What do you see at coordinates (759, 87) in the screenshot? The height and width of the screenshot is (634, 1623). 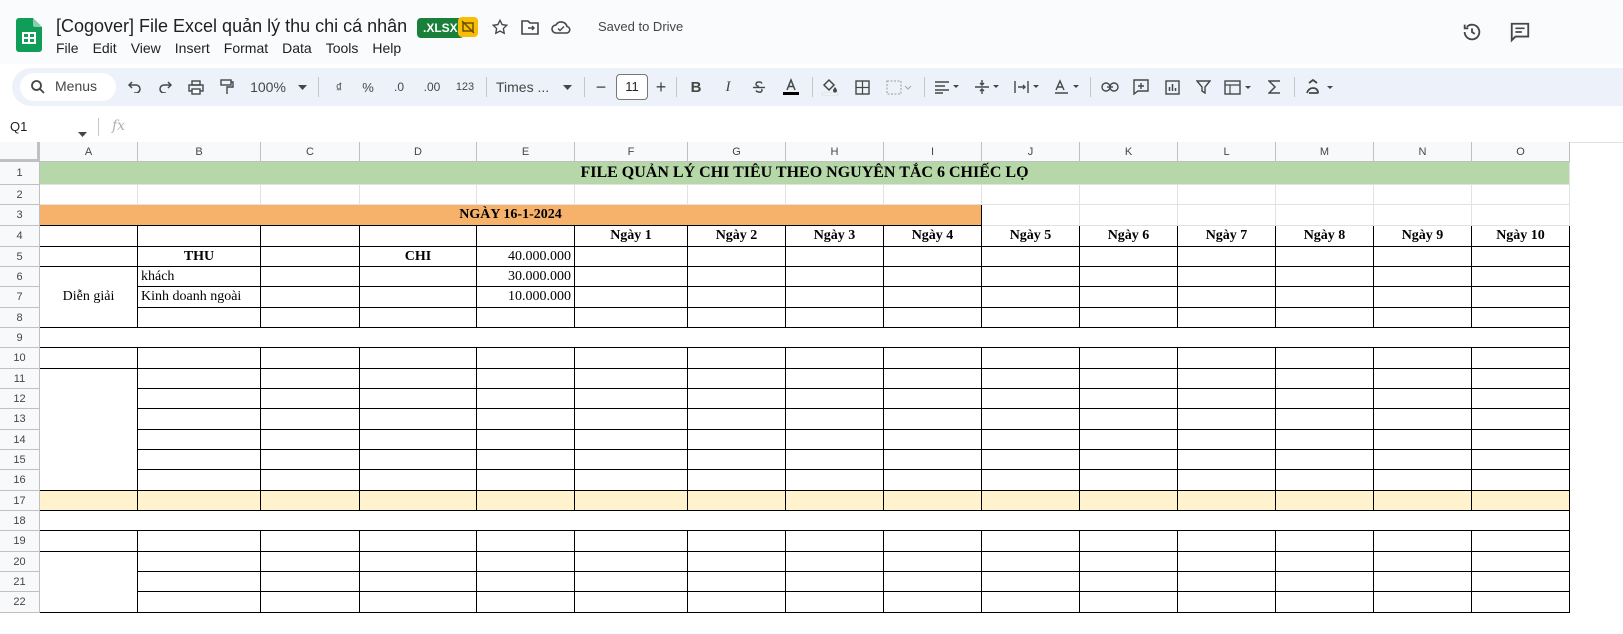 I see `strikethrough-icon` at bounding box center [759, 87].